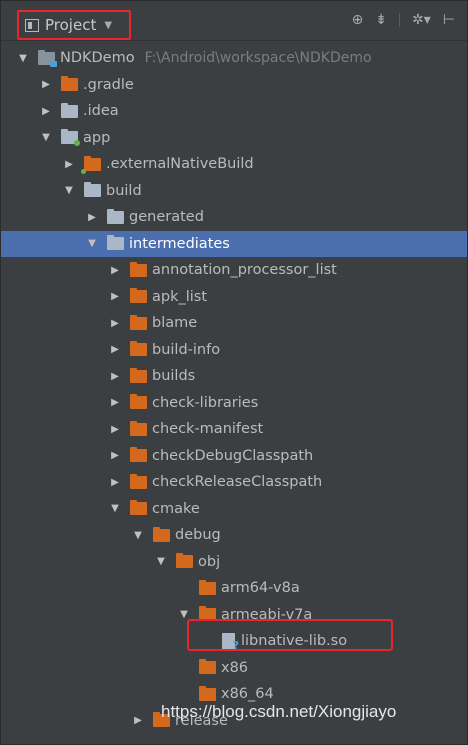 The image size is (468, 745). I want to click on tree-item-label: arm64-v8a, so click(260, 588).